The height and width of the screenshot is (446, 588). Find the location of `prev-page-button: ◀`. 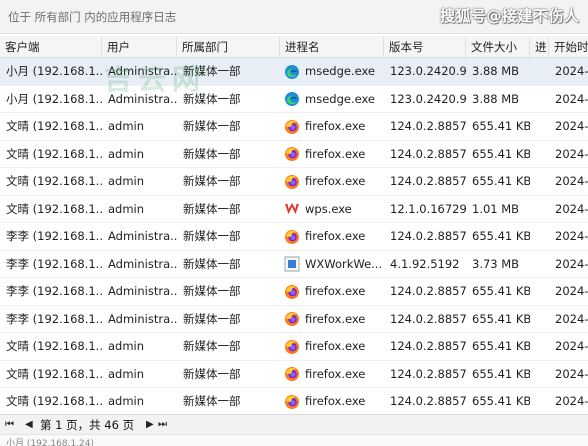

prev-page-button: ◀ is located at coordinates (29, 425).